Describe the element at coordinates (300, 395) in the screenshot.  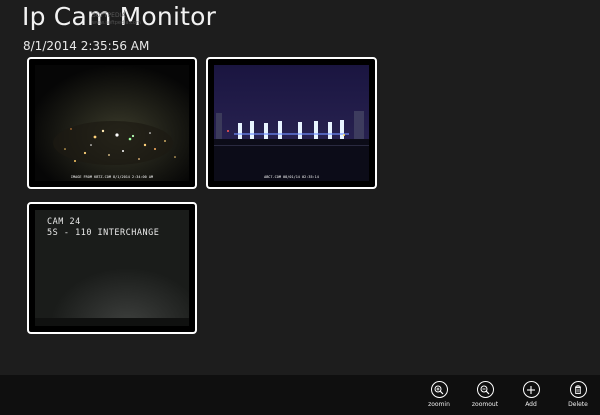
I see `app-bar: zoomin zoomout Add Delete` at that location.